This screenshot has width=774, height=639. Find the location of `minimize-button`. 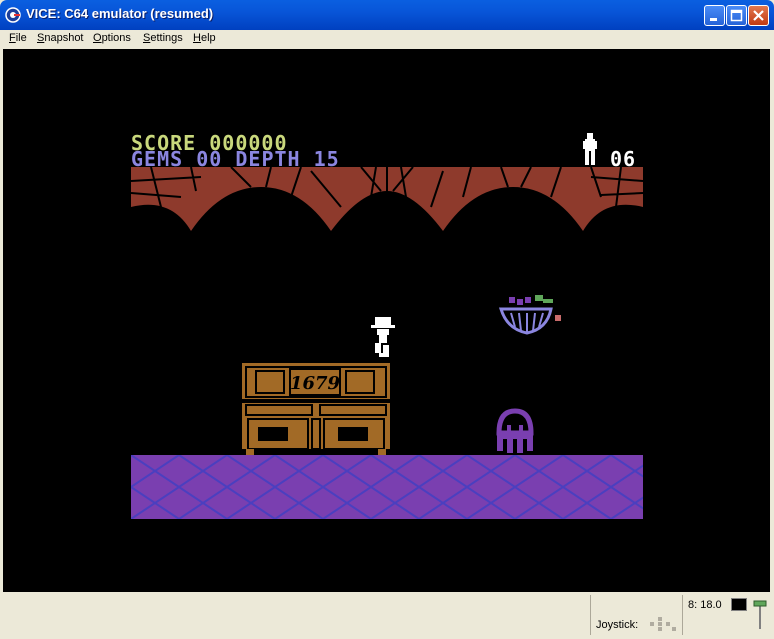

minimize-button is located at coordinates (714, 15).